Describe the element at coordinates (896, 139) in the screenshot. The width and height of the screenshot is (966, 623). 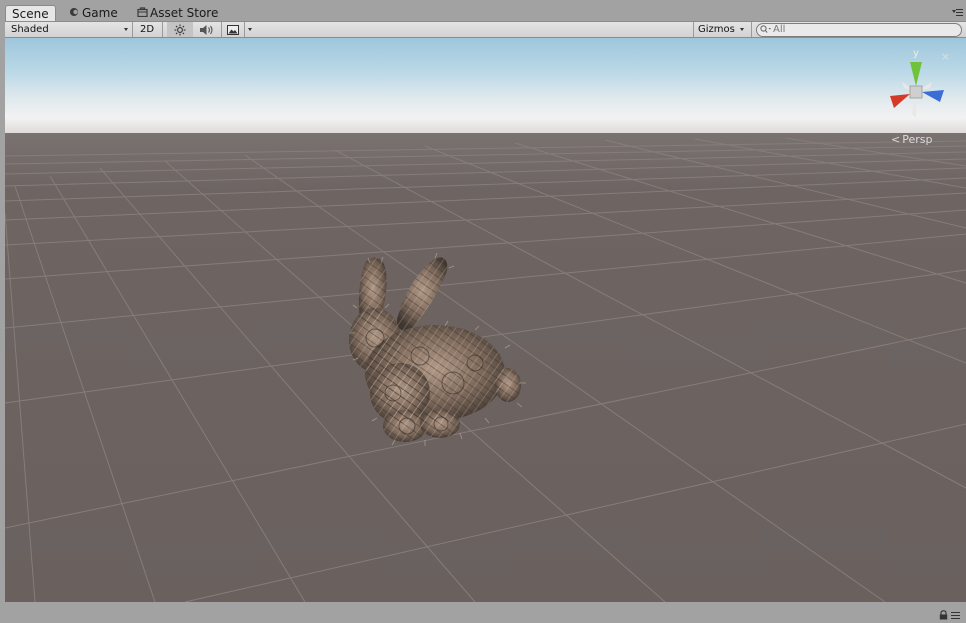
I see `chevron-left-icon: <` at that location.